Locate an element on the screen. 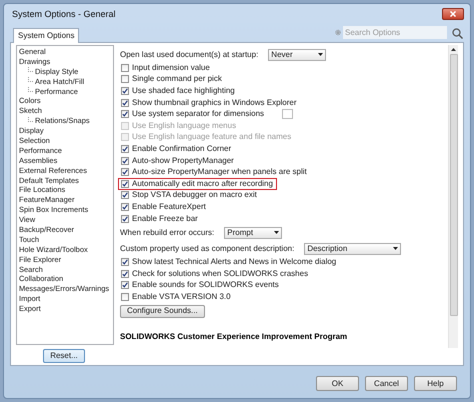  checkbox-row: Show thumbnail graphics in Windows Explorer is located at coordinates (209, 102).